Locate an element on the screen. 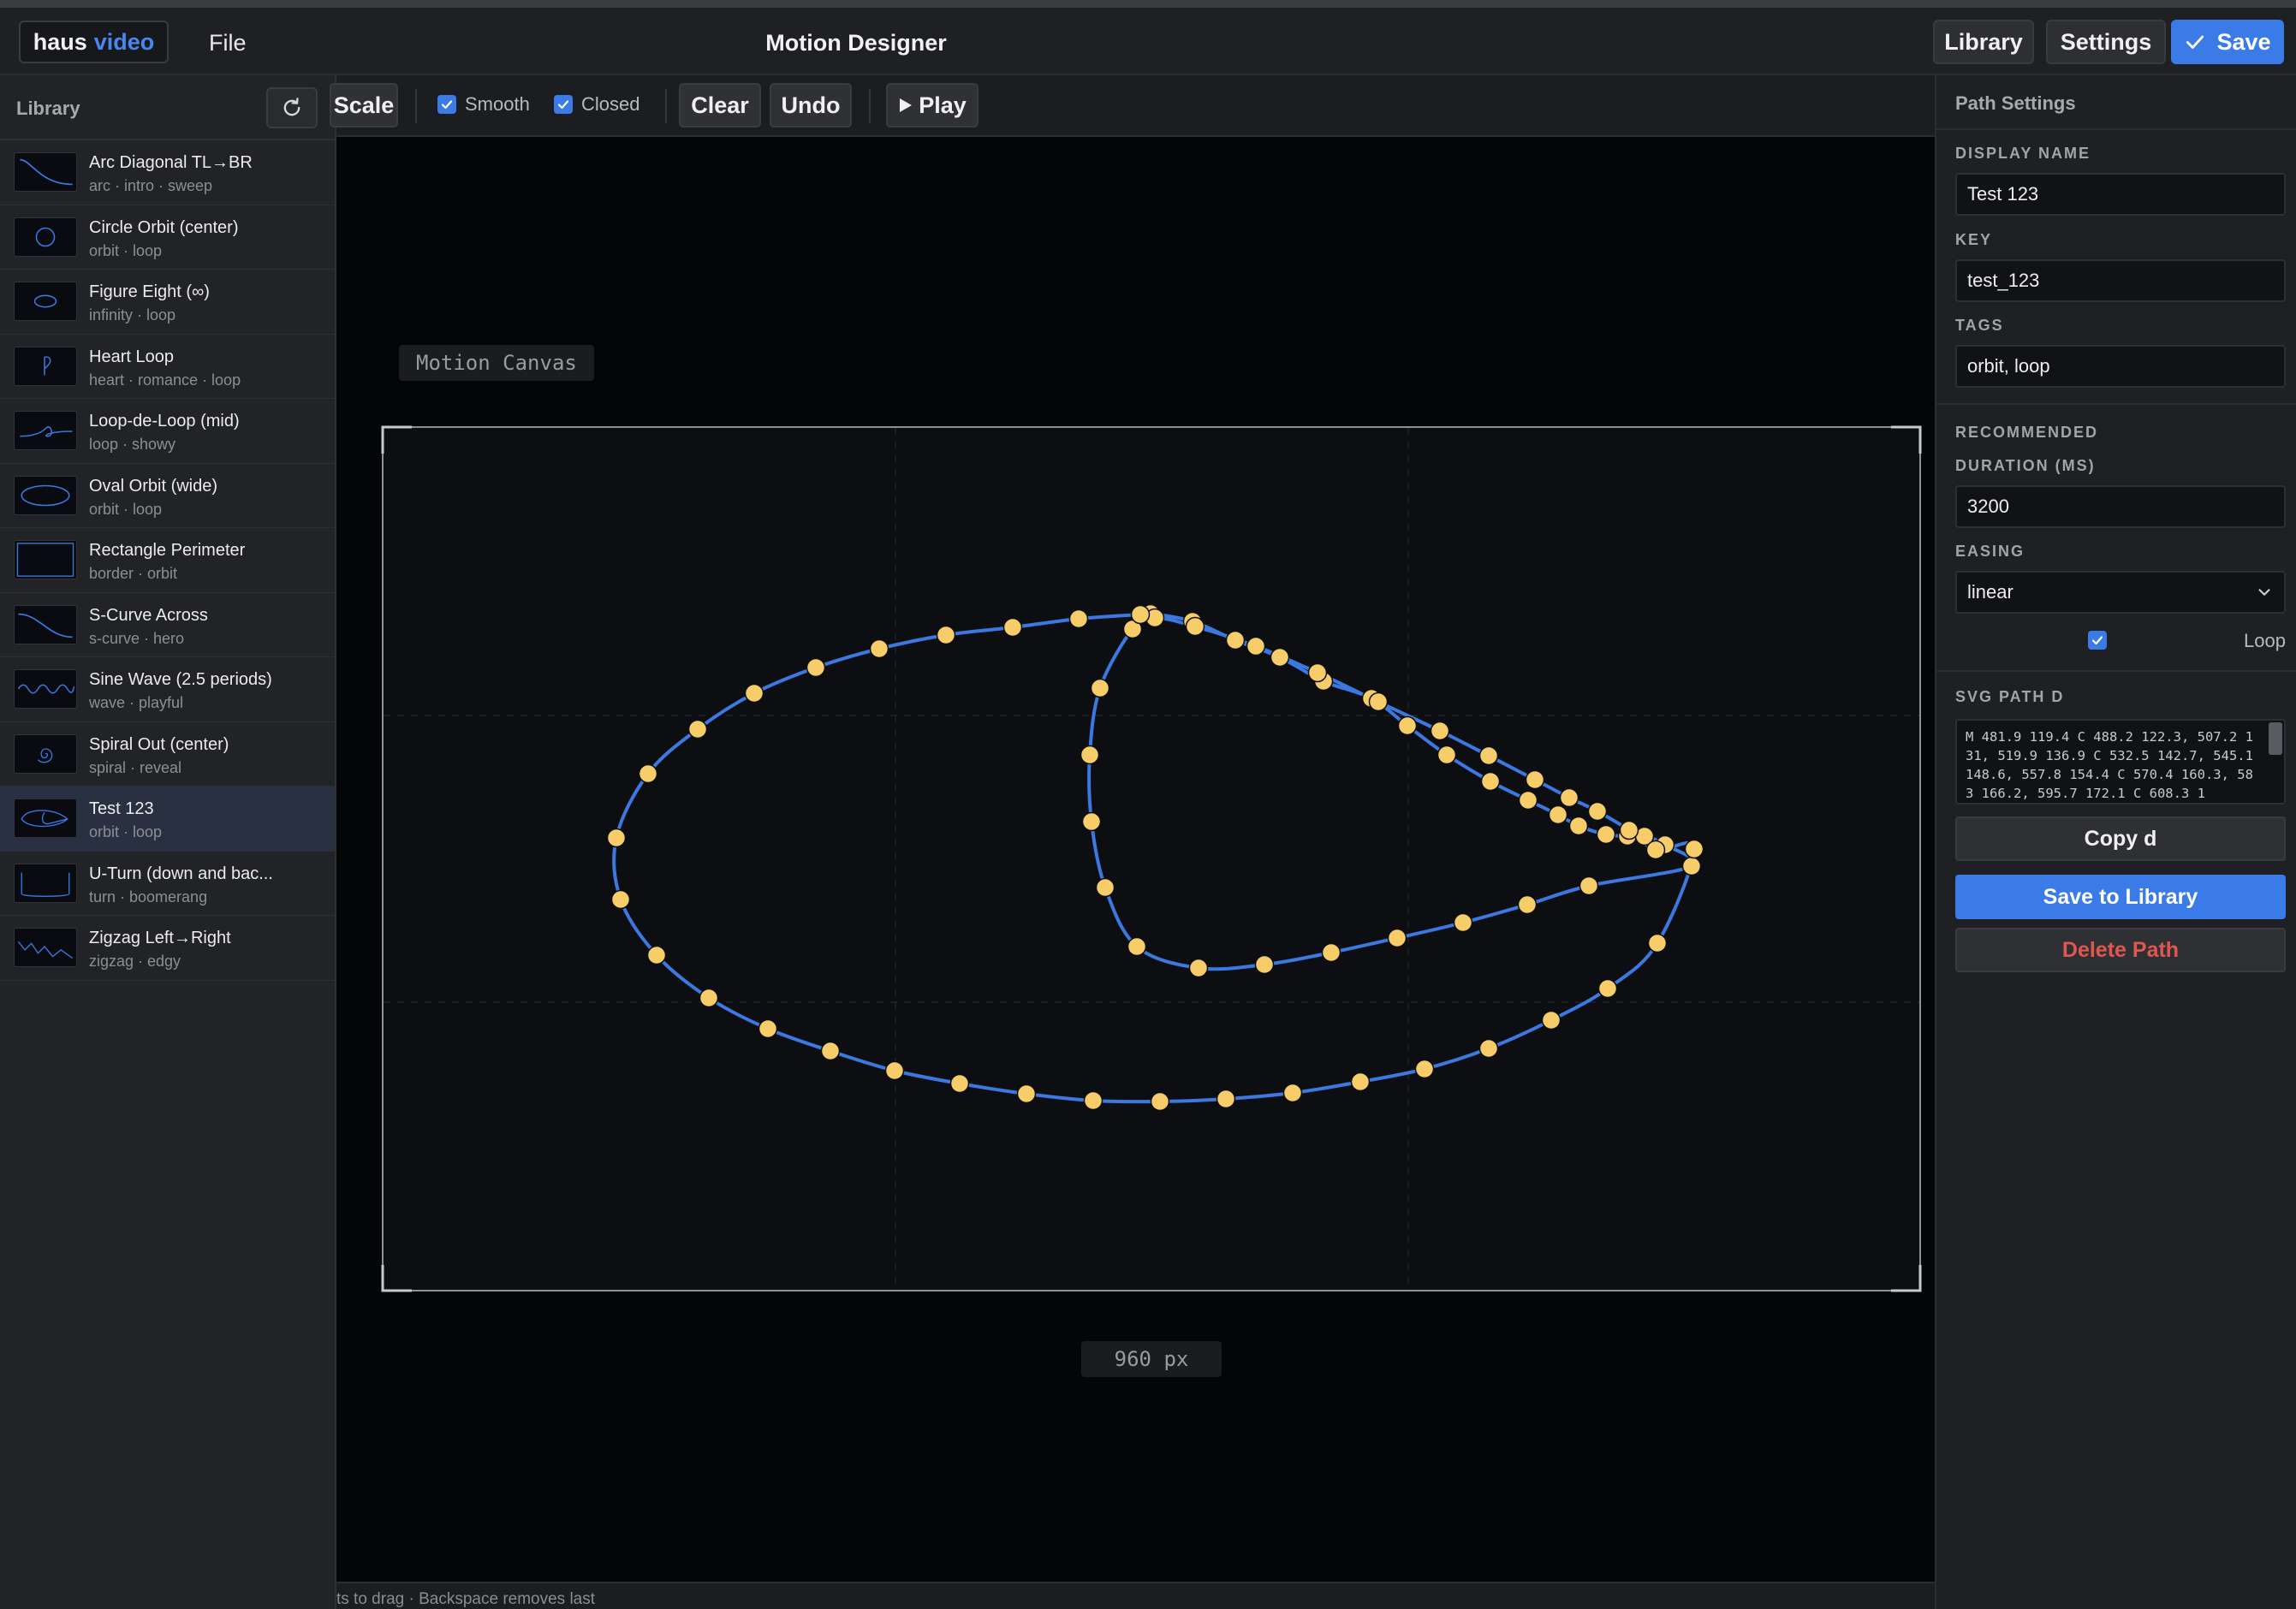 The width and height of the screenshot is (2296, 1609). library-item: Loop-de-Loop (mid) loop · showy is located at coordinates (167, 432).